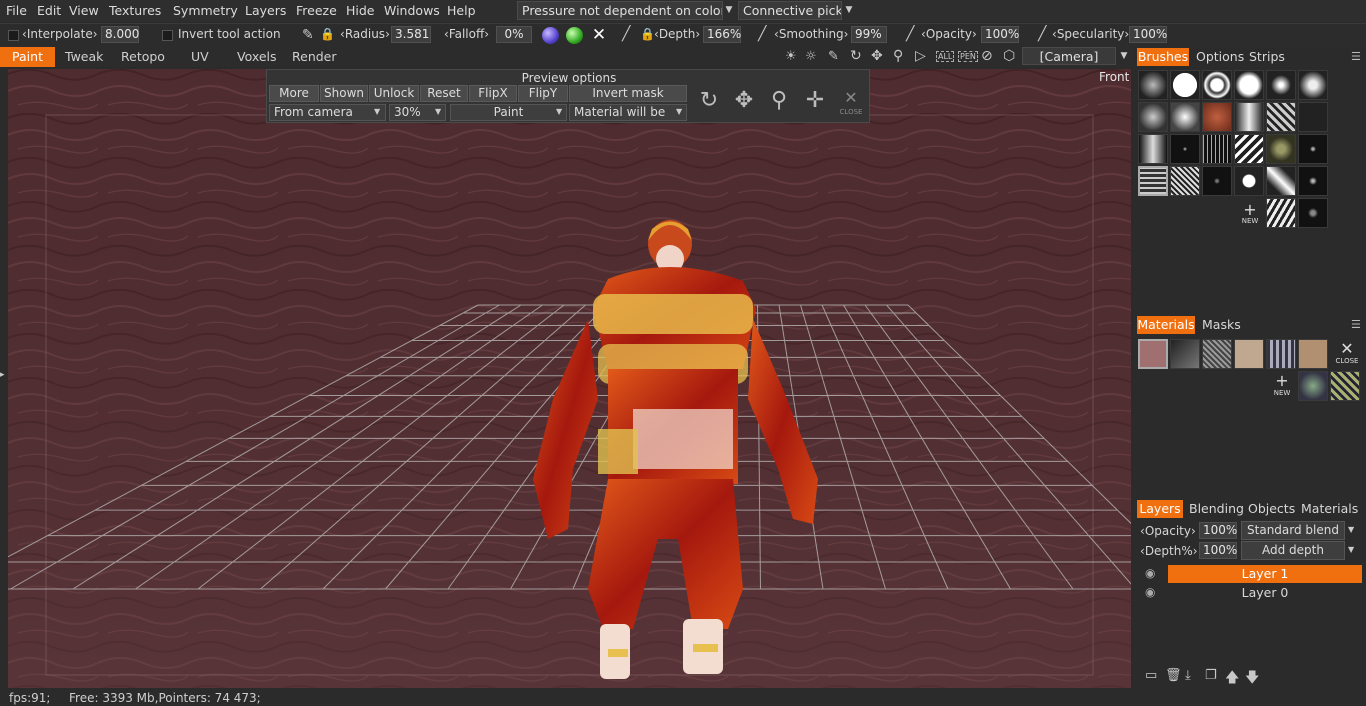  What do you see at coordinates (628, 93) in the screenshot?
I see `preview-invert-mask-button: Invert mask` at bounding box center [628, 93].